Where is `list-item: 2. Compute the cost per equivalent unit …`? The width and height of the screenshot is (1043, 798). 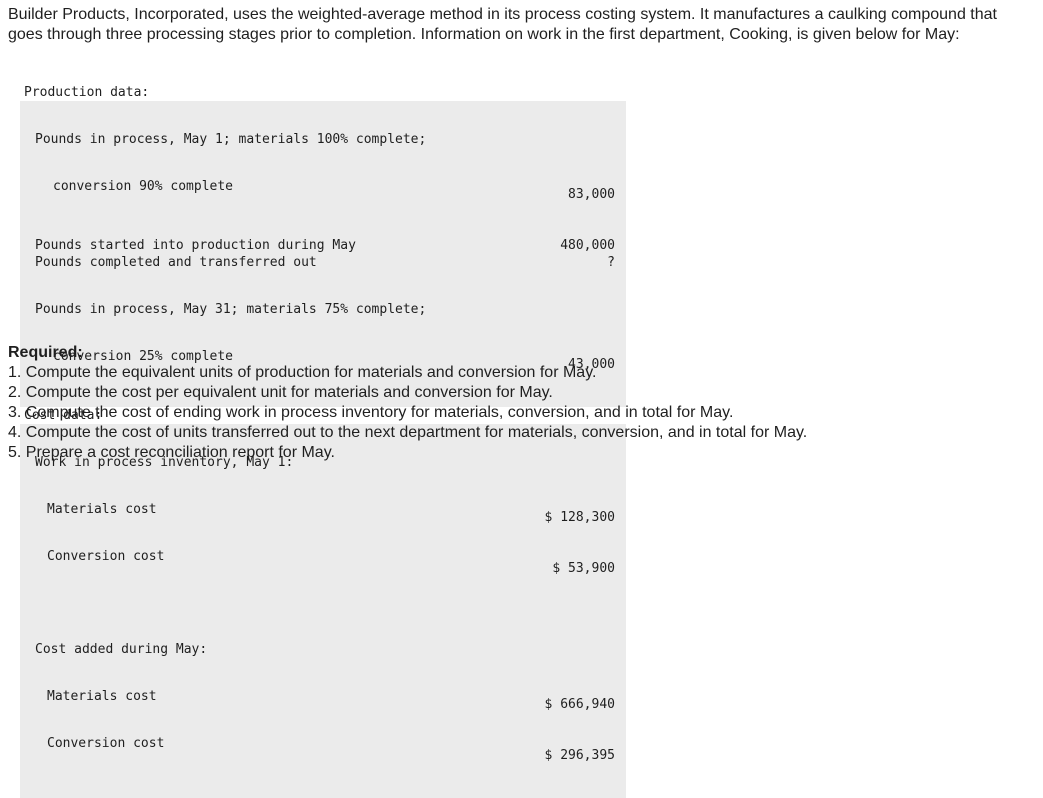 list-item: 2. Compute the cost per equivalent unit … is located at coordinates (280, 392).